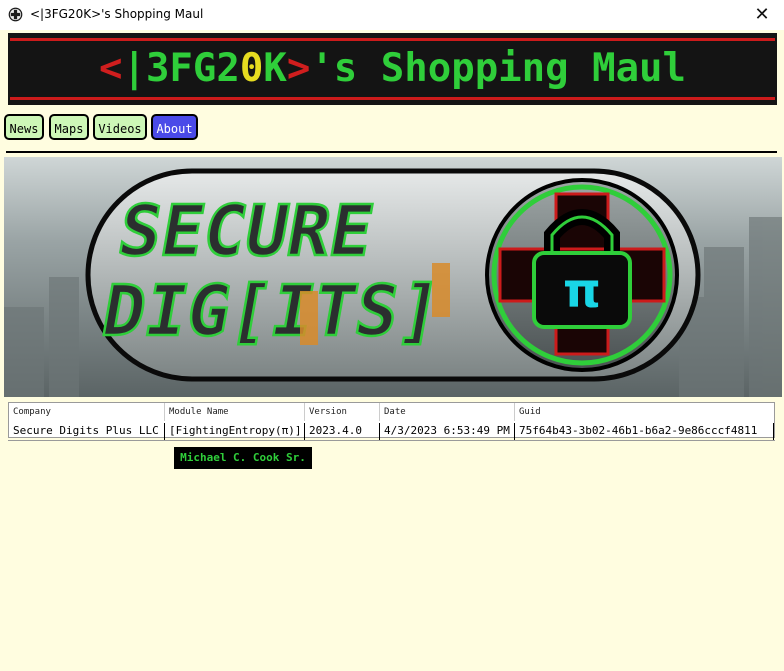 The height and width of the screenshot is (671, 784). What do you see at coordinates (87, 432) in the screenshot?
I see `grid-cell-company: Secure Digits Plus LLC` at bounding box center [87, 432].